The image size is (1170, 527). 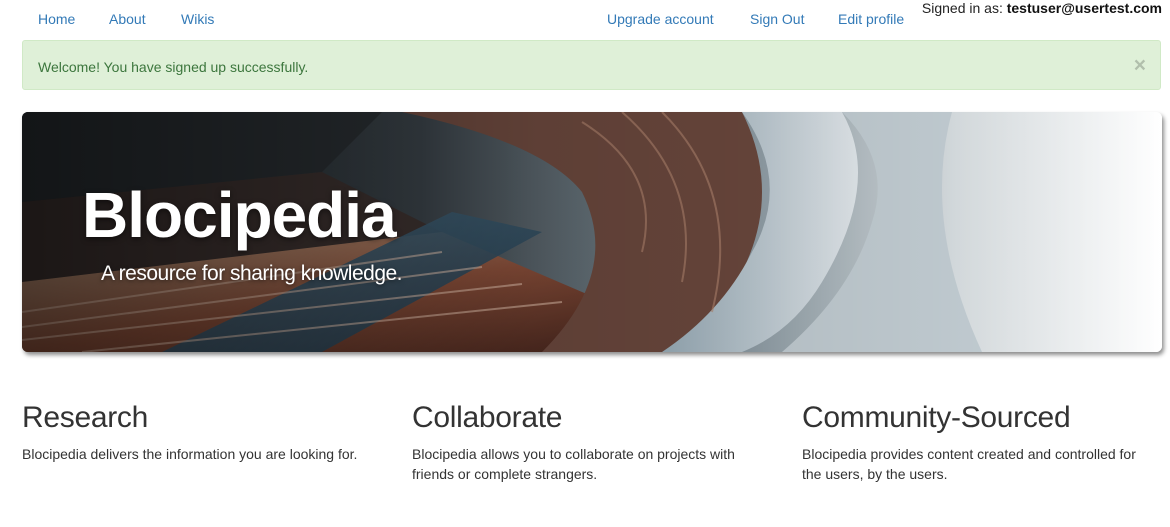 What do you see at coordinates (197, 19) in the screenshot?
I see `nav-link-wikis: Wikis` at bounding box center [197, 19].